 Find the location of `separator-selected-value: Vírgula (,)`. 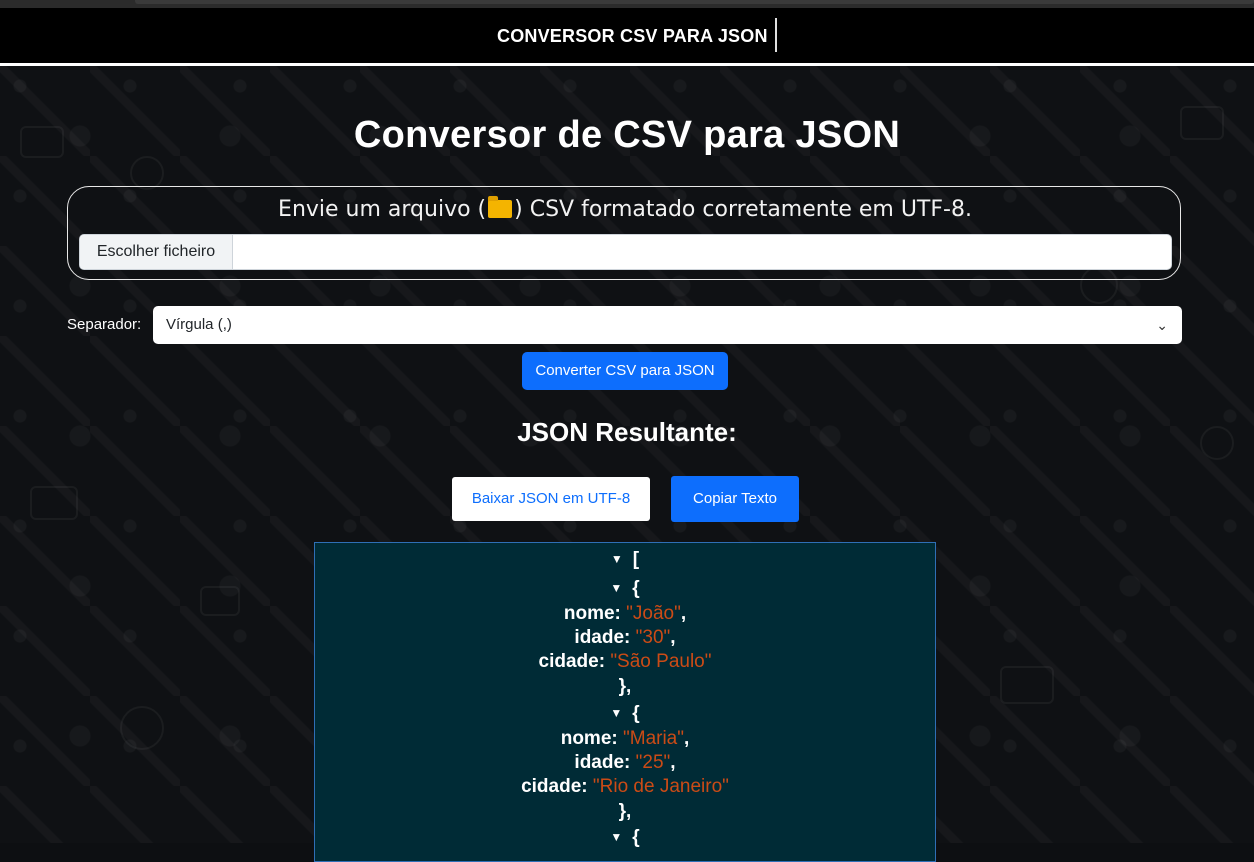

separator-selected-value: Vírgula (,) is located at coordinates (199, 324).